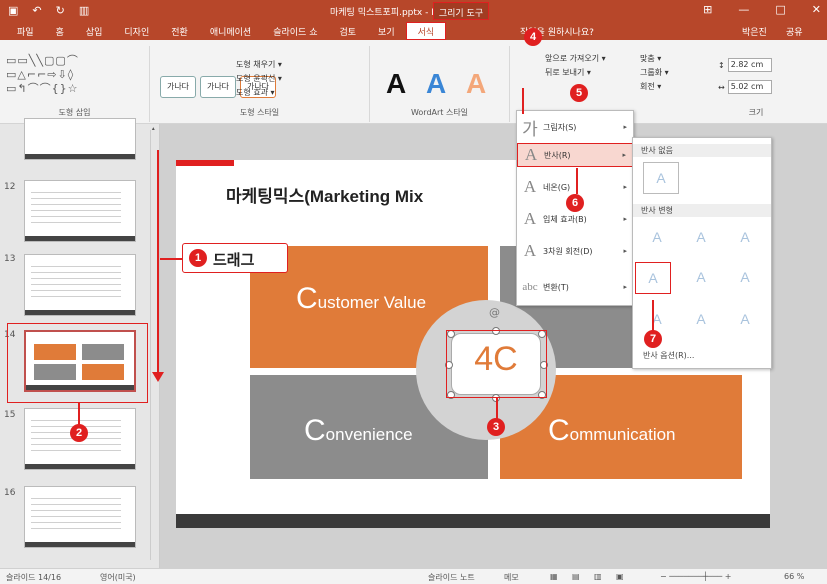  I want to click on align-button: 맞춤 ▾, so click(654, 59).